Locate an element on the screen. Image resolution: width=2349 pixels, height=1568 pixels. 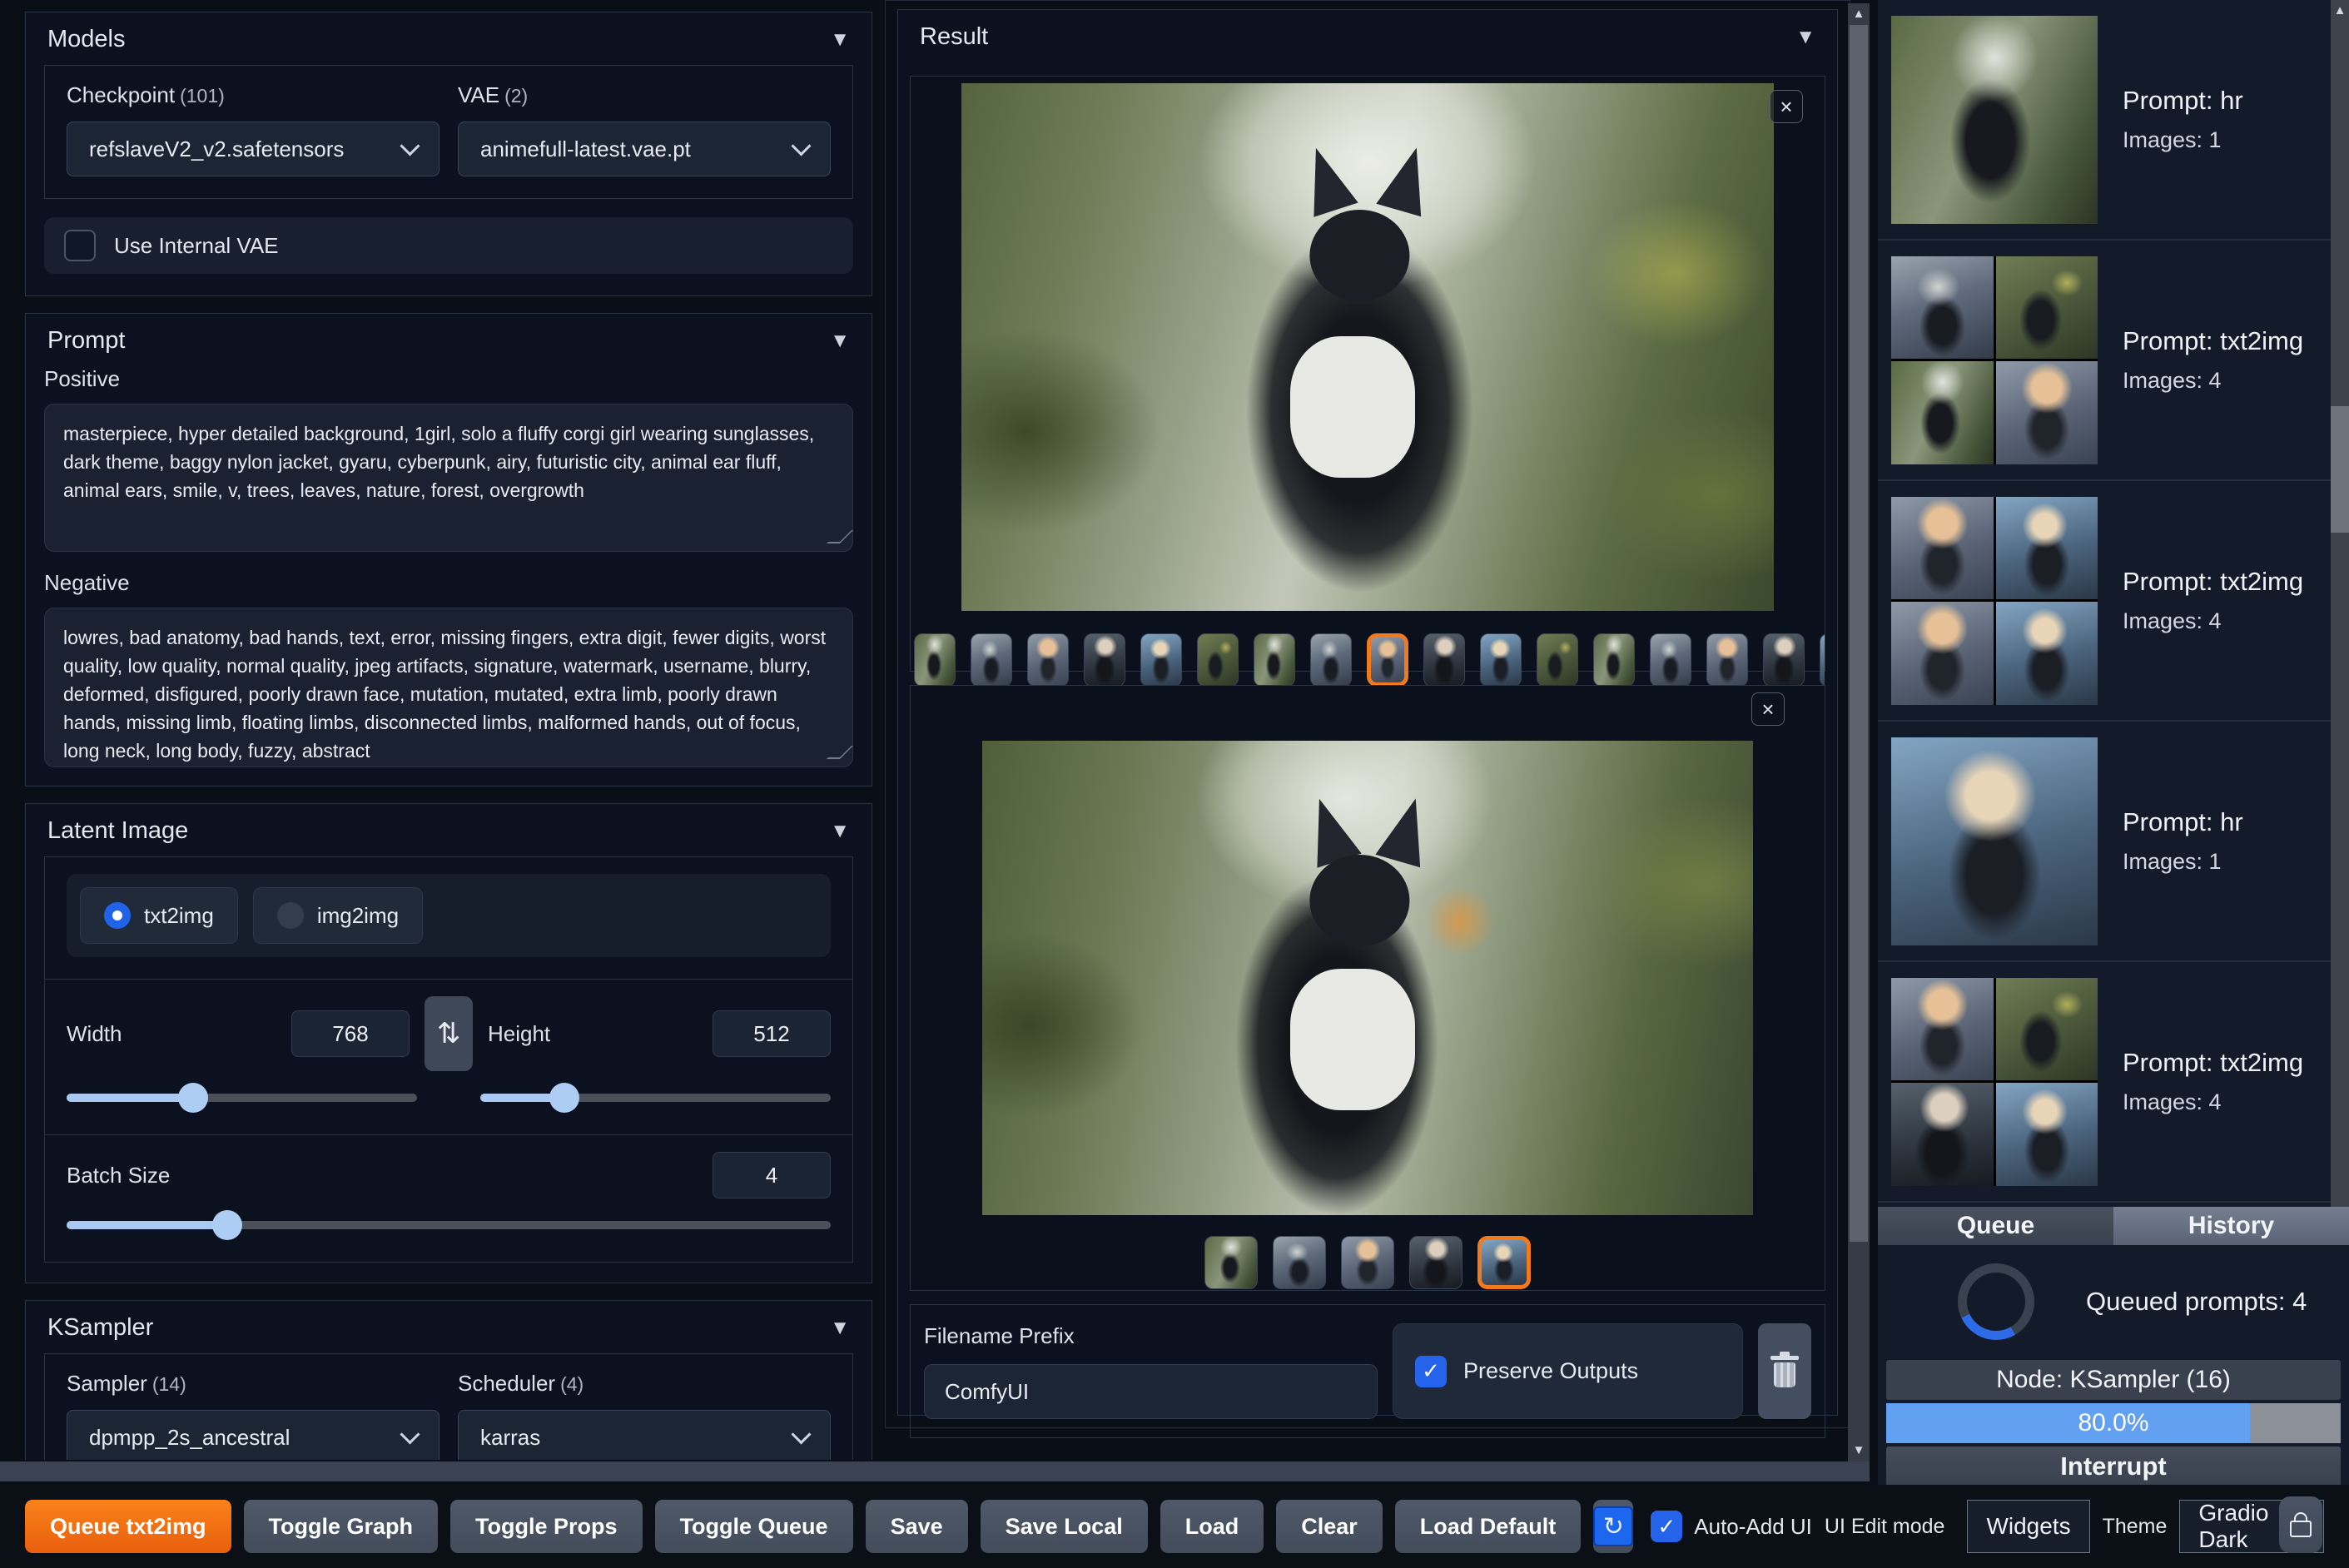
prompt-panel-title: Prompt is located at coordinates (86, 340).